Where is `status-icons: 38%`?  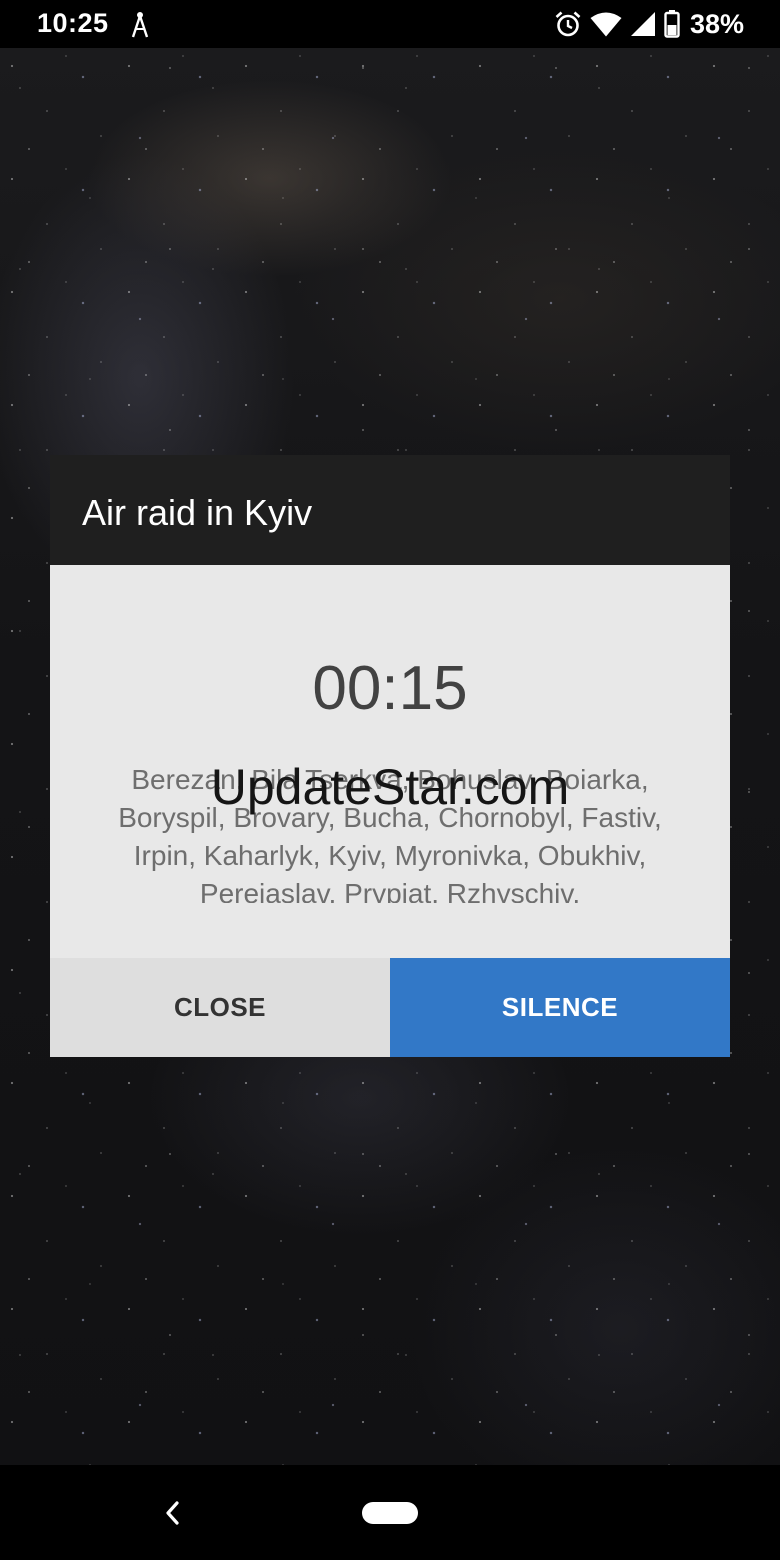 status-icons: 38% is located at coordinates (649, 24).